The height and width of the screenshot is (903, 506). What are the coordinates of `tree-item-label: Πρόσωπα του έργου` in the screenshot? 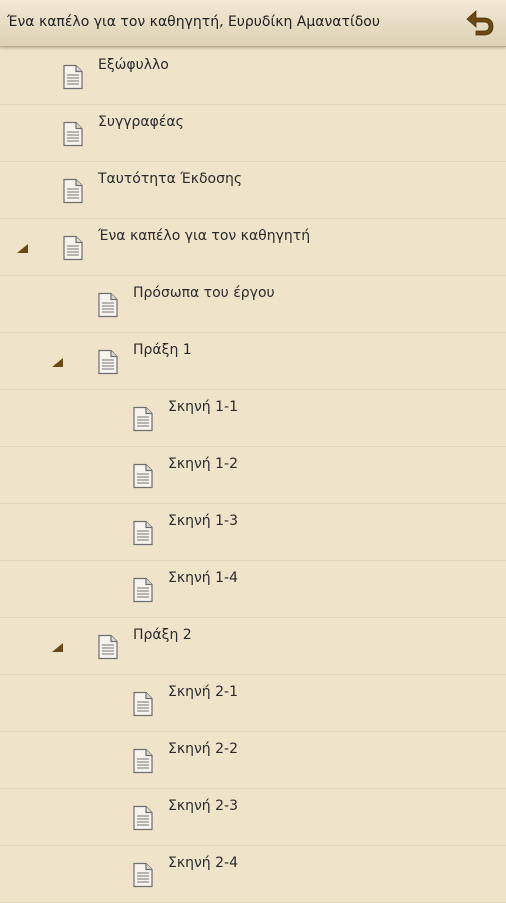 It's located at (204, 293).